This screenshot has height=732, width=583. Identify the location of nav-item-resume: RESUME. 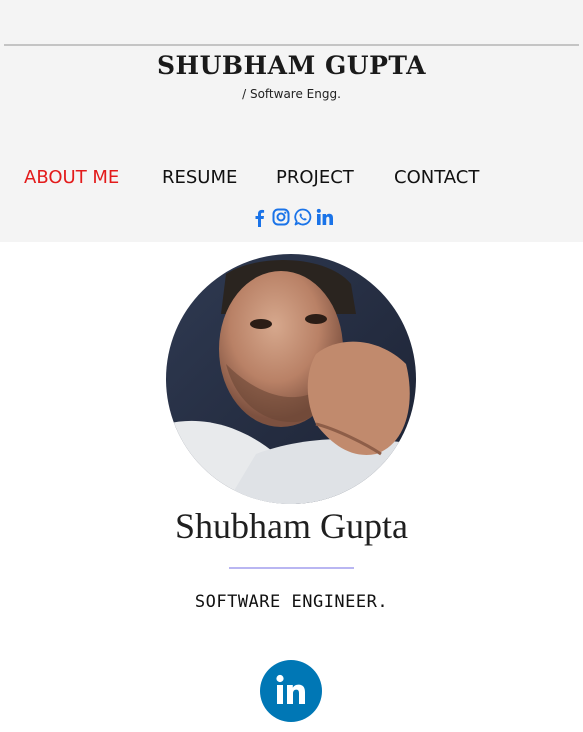
(199, 178).